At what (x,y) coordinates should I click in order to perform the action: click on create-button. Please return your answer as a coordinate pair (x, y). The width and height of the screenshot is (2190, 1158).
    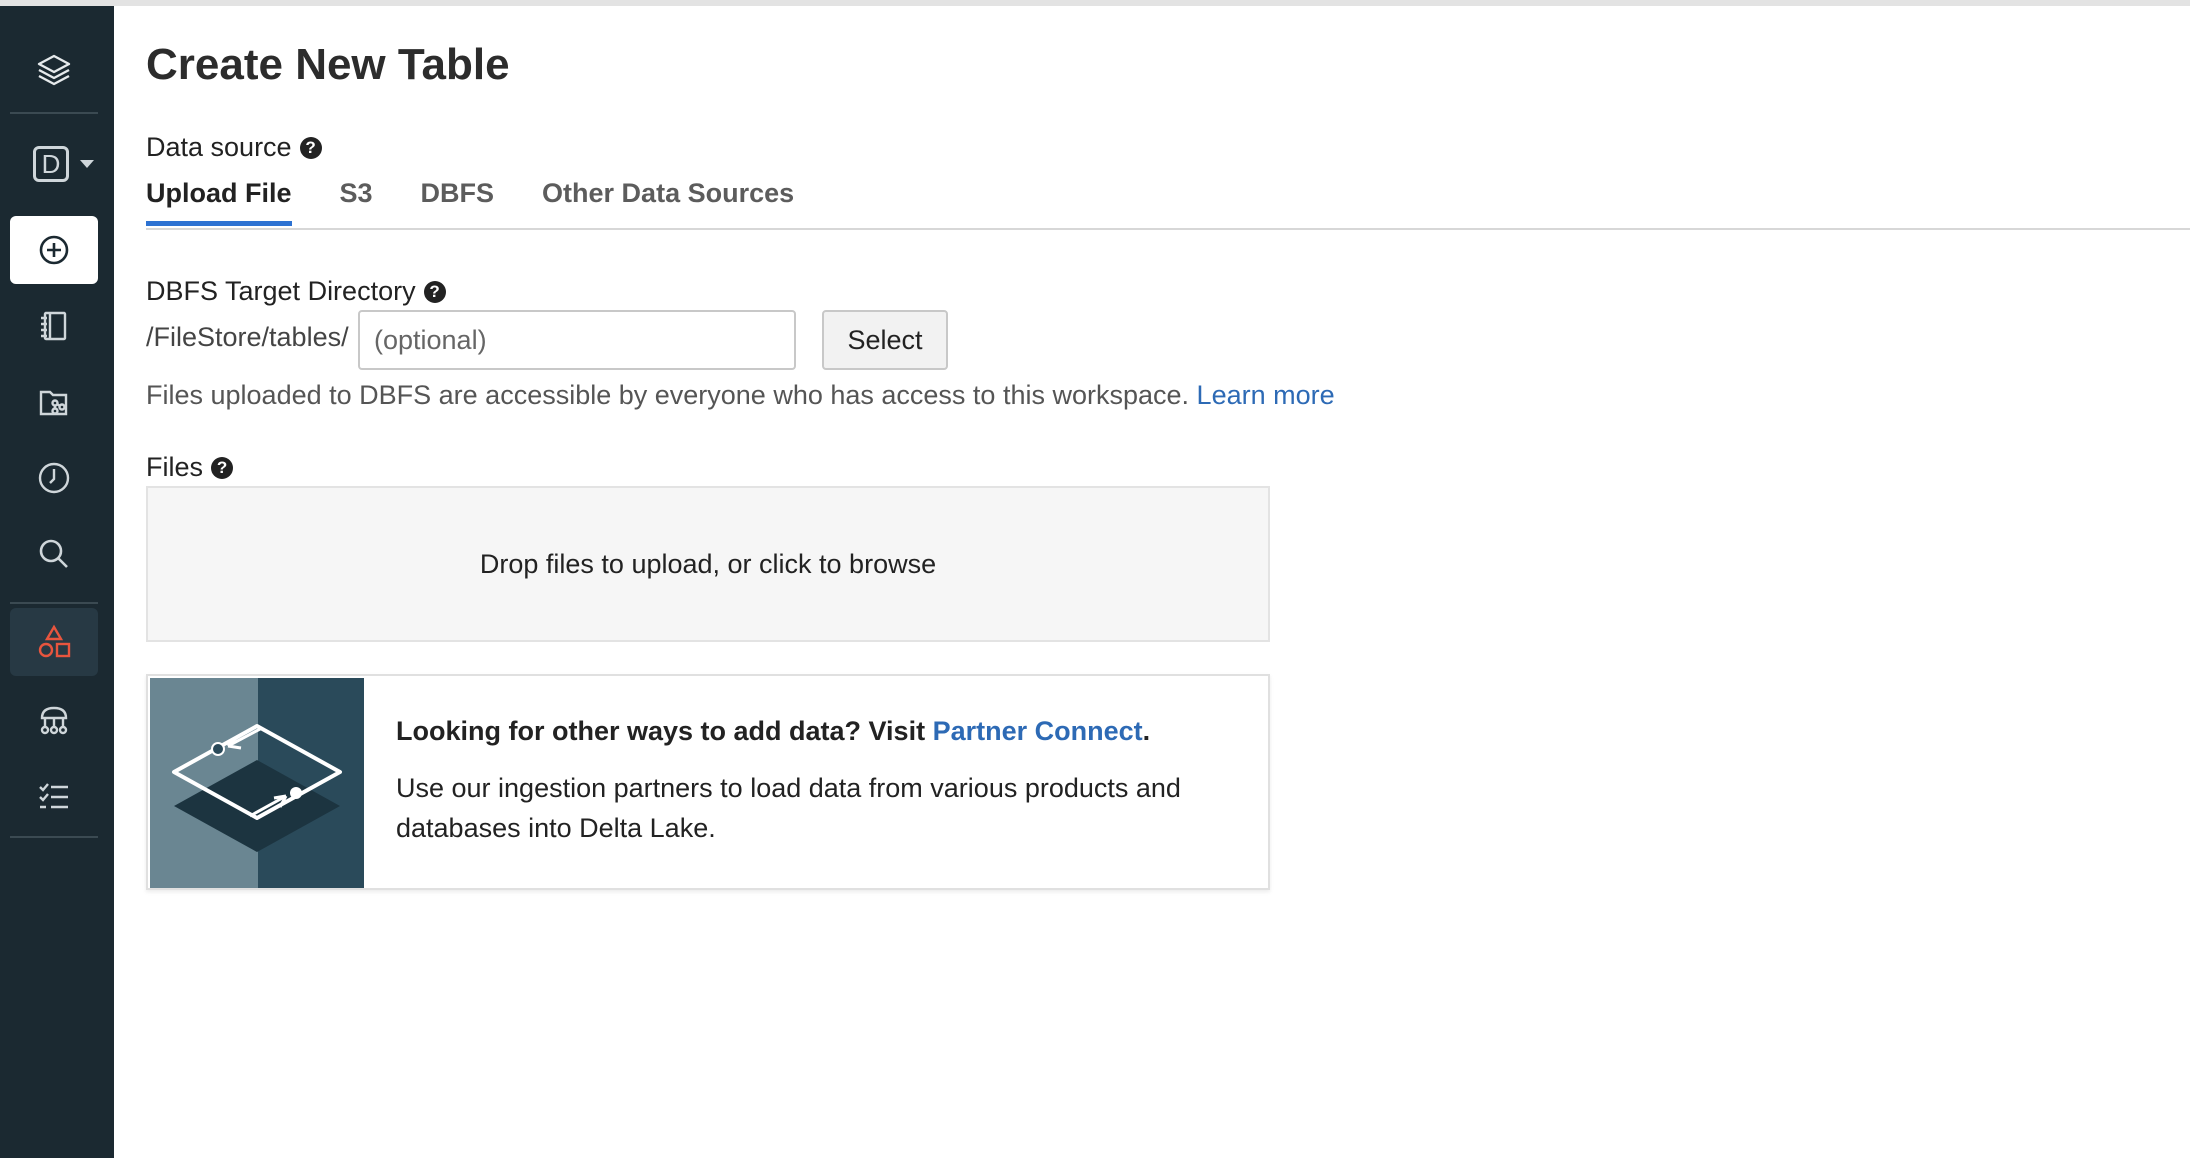
    Looking at the image, I should click on (54, 250).